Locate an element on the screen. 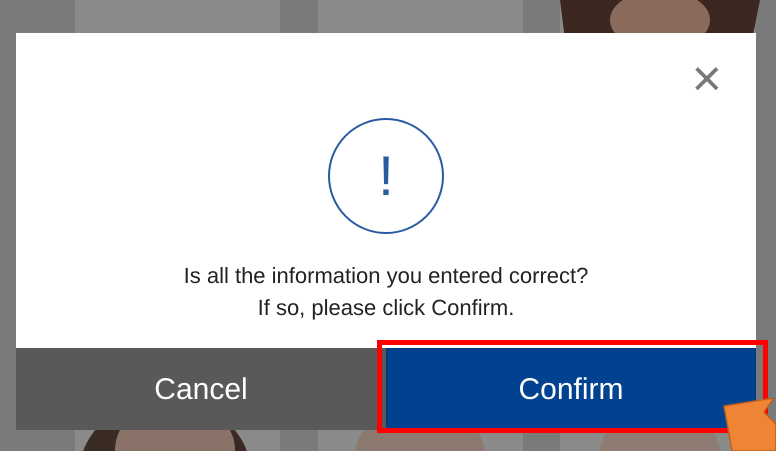 The image size is (776, 451). cancel-button: Cancel is located at coordinates (201, 389).